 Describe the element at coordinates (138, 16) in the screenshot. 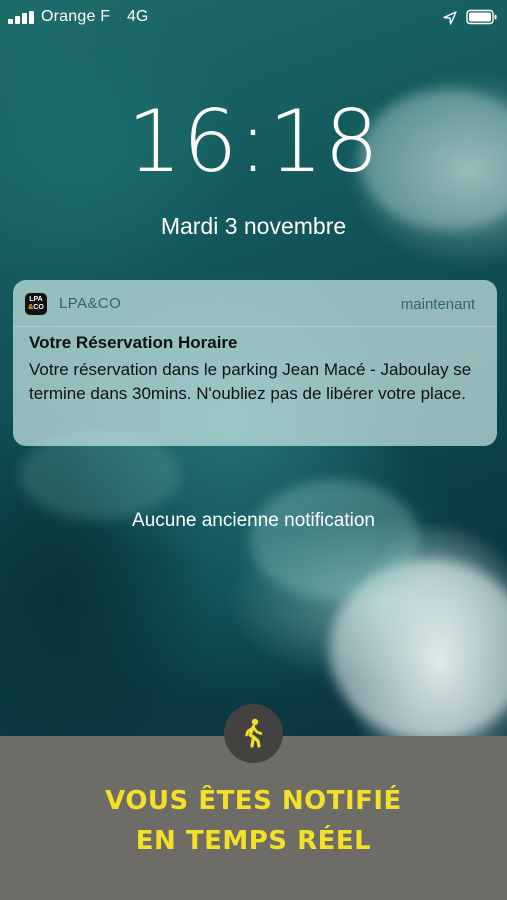

I see `network-type: 4G` at that location.